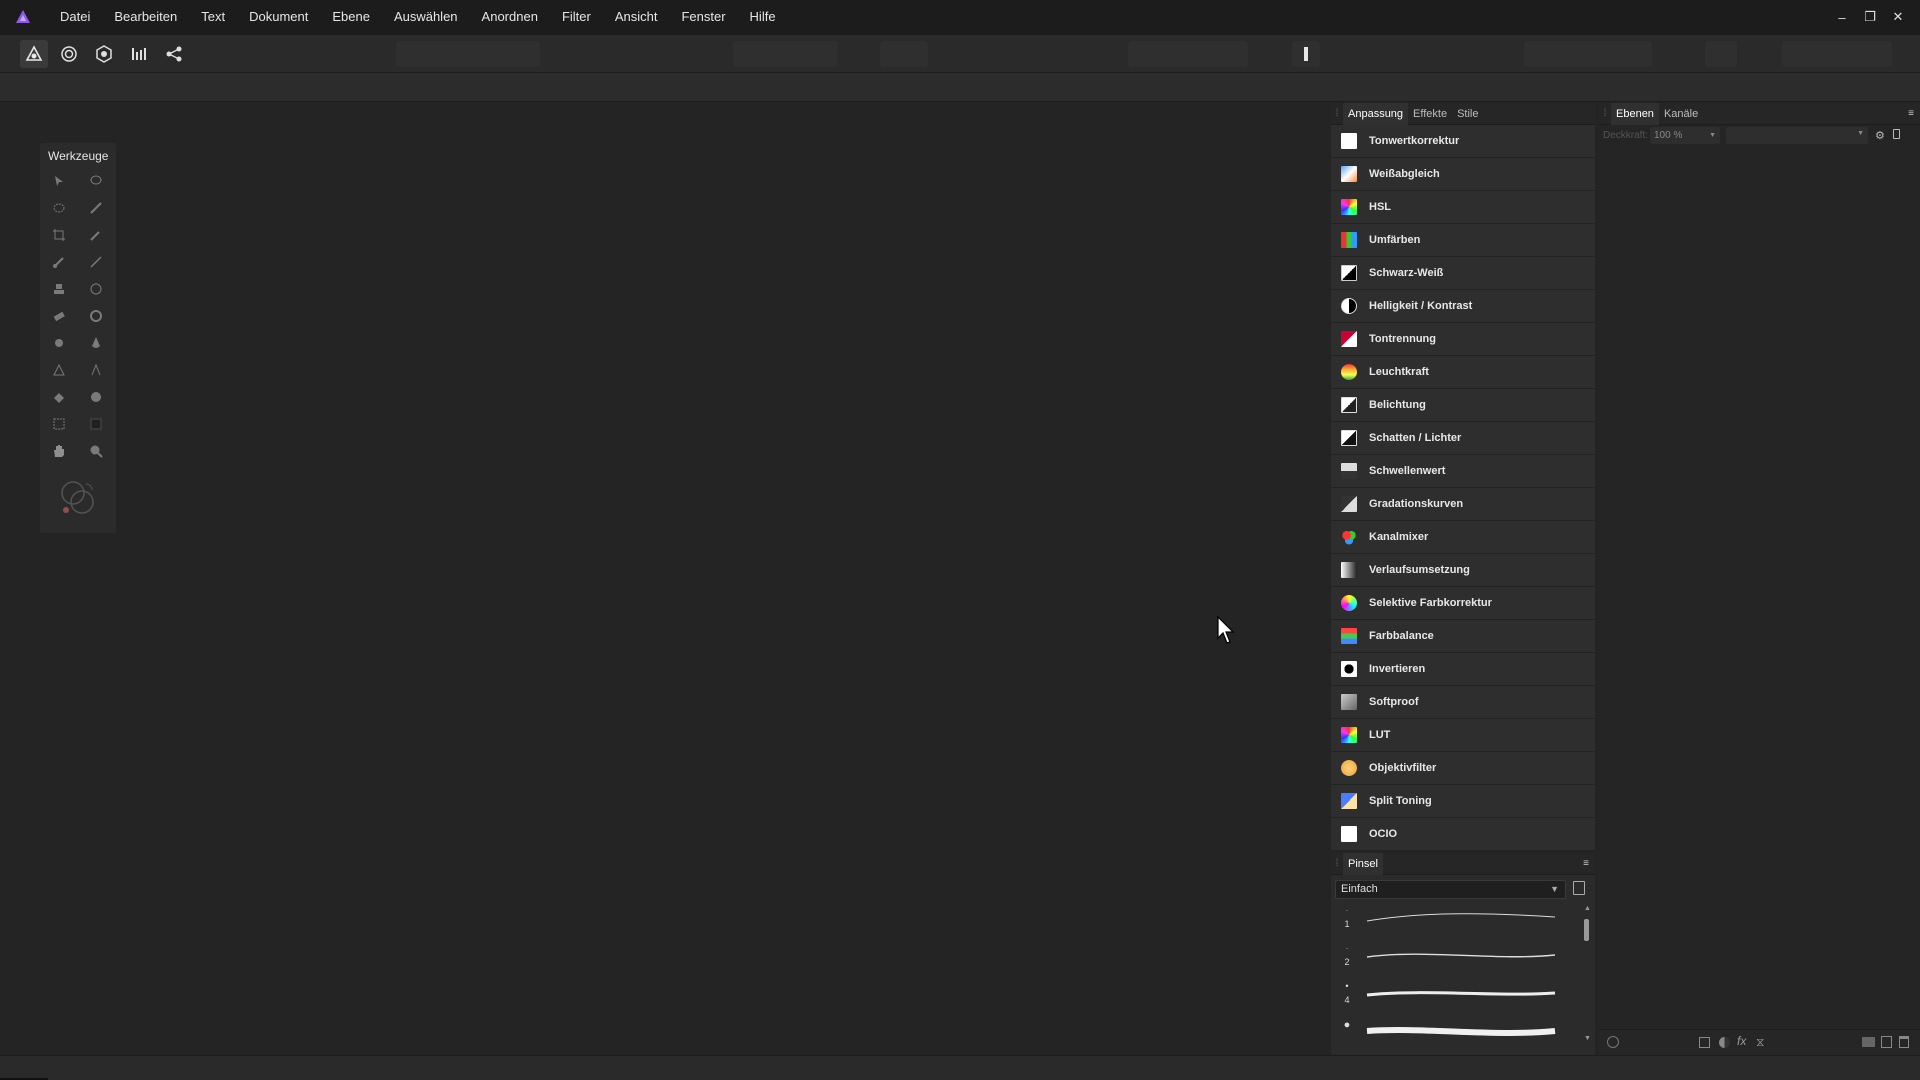 The image size is (1920, 1080). I want to click on menu-ansicht: Ansicht, so click(636, 17).